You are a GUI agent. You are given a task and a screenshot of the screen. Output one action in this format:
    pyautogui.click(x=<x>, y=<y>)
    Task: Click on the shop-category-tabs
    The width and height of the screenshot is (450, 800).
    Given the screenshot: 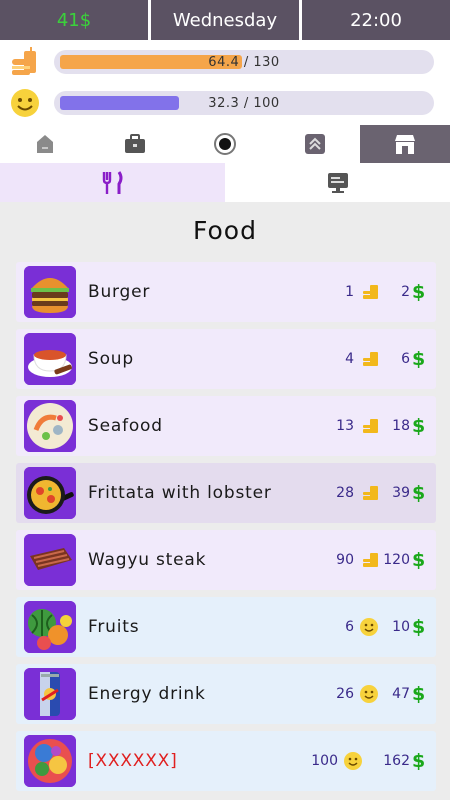 What is the action you would take?
    pyautogui.click(x=225, y=182)
    